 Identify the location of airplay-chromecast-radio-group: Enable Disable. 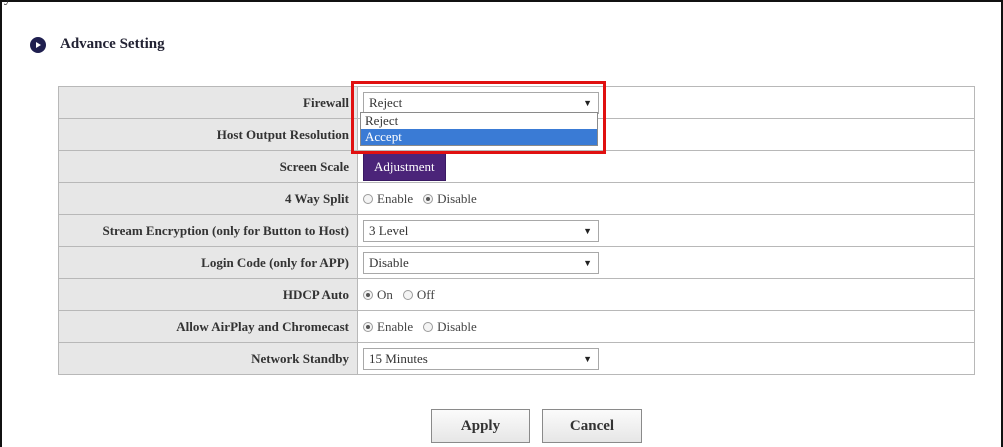
(668, 327).